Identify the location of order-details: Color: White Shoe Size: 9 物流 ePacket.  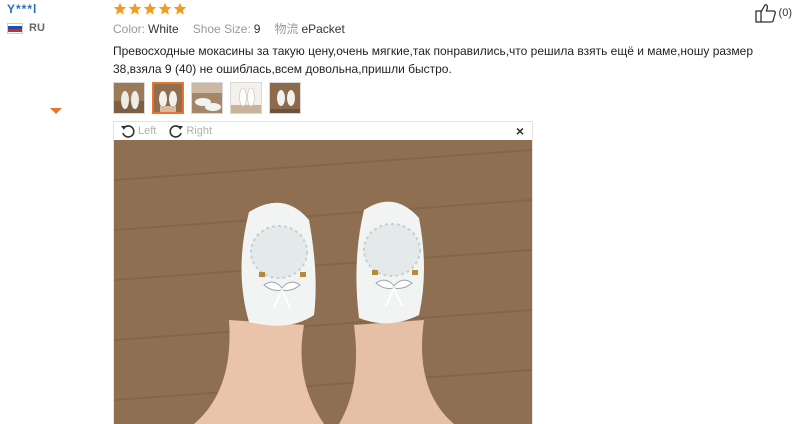
(453, 28).